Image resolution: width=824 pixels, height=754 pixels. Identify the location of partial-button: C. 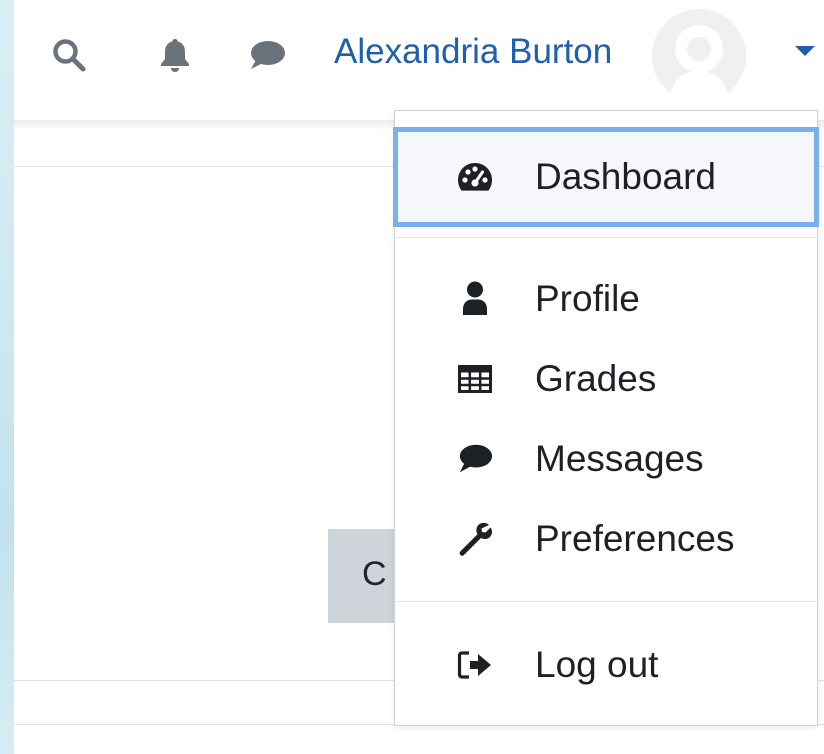
(364, 576).